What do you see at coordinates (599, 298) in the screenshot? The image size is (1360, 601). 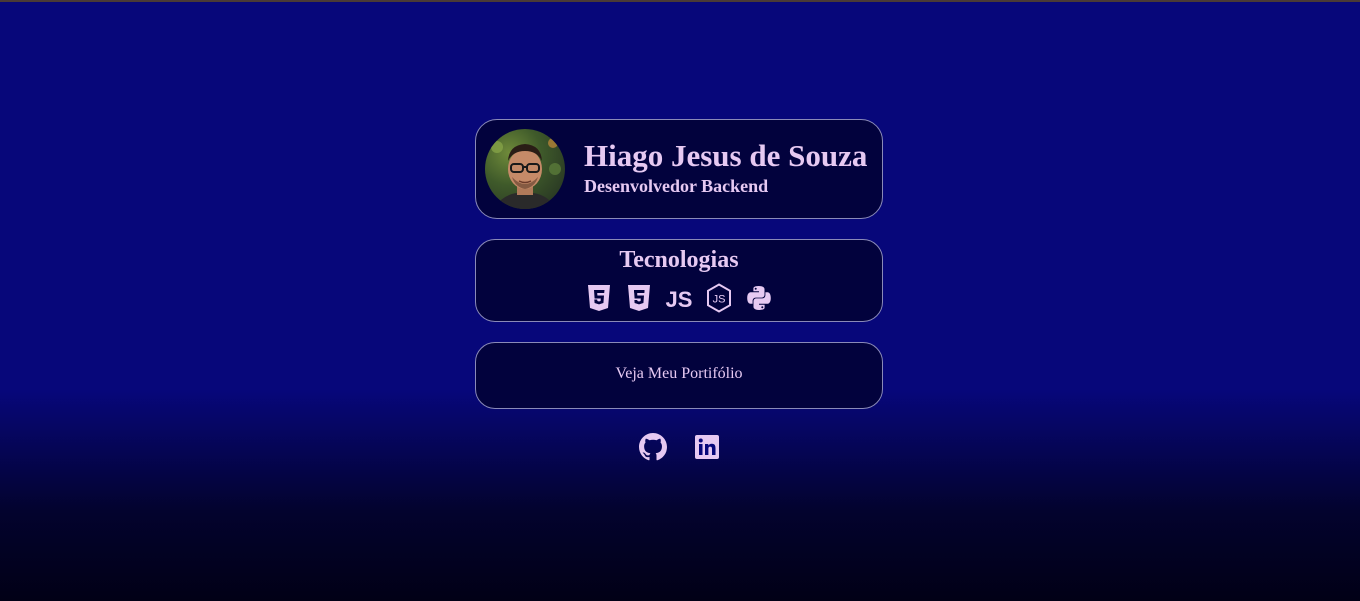 I see `html5-icon` at bounding box center [599, 298].